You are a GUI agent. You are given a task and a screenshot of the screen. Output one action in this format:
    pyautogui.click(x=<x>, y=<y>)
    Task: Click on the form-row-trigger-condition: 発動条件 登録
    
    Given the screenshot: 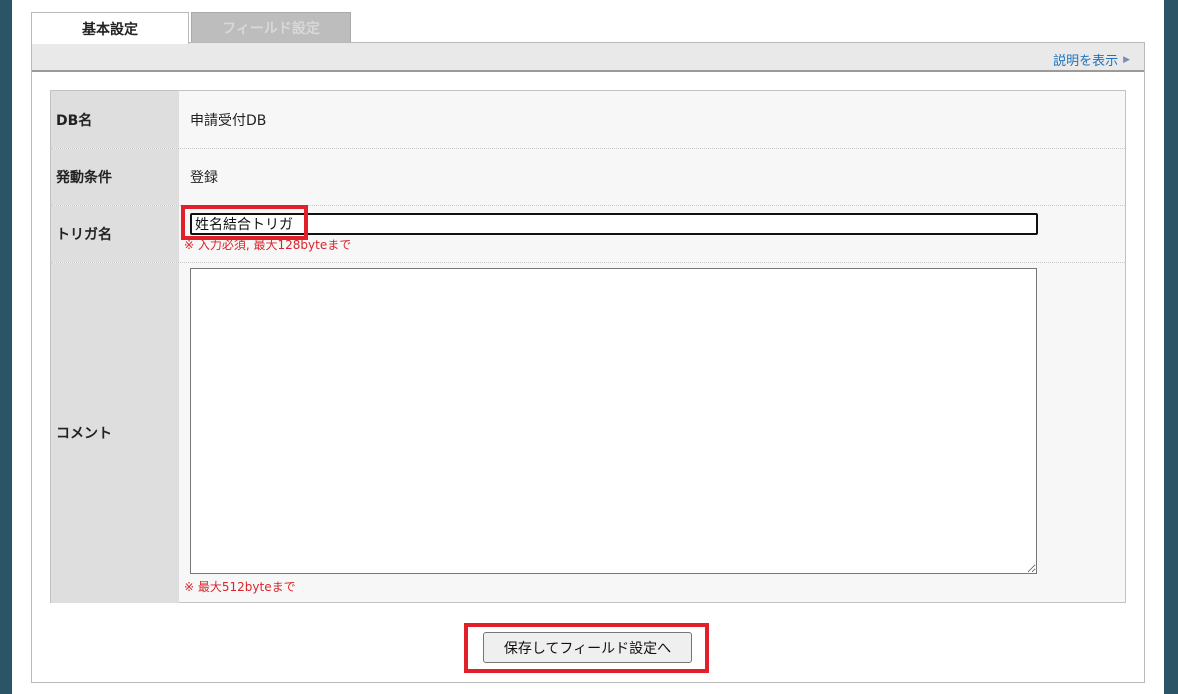 What is the action you would take?
    pyautogui.click(x=588, y=177)
    